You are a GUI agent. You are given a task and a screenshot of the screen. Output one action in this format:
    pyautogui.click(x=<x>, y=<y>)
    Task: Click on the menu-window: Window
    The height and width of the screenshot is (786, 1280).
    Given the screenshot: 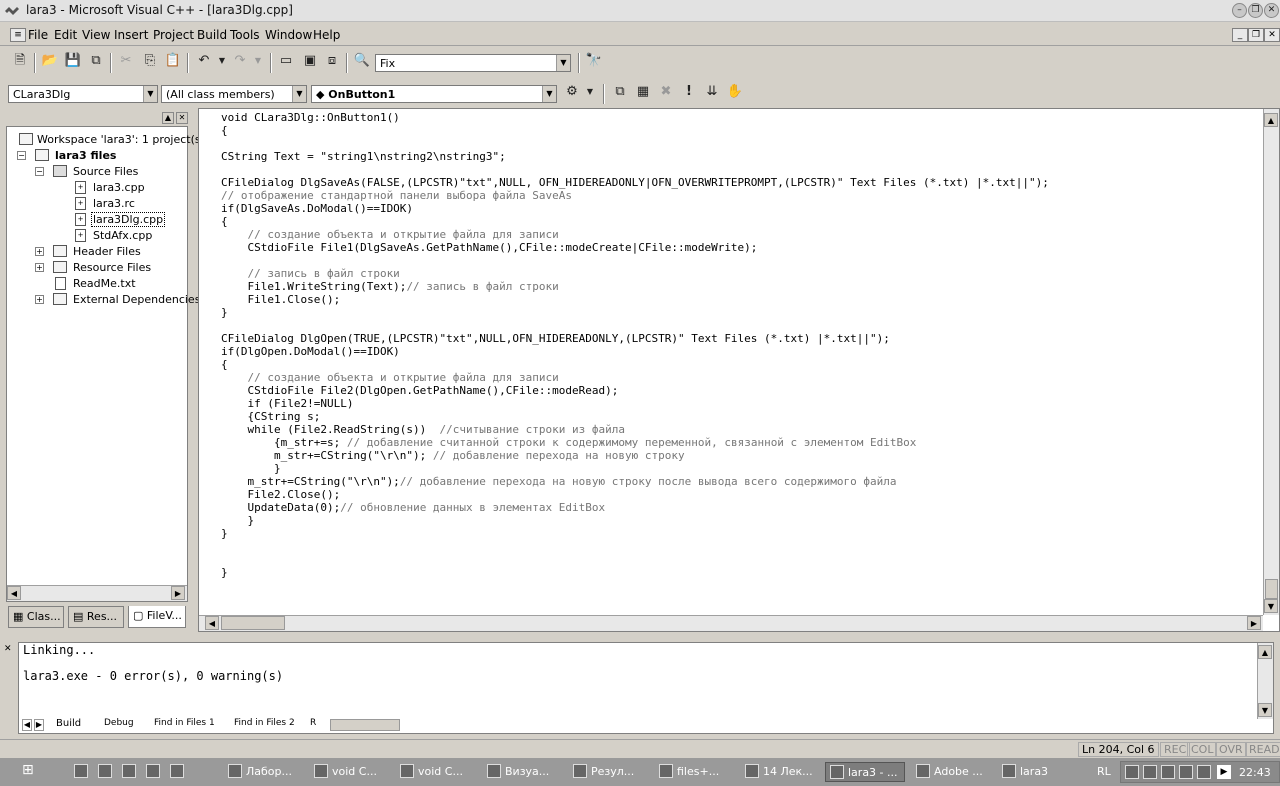 What is the action you would take?
    pyautogui.click(x=288, y=35)
    